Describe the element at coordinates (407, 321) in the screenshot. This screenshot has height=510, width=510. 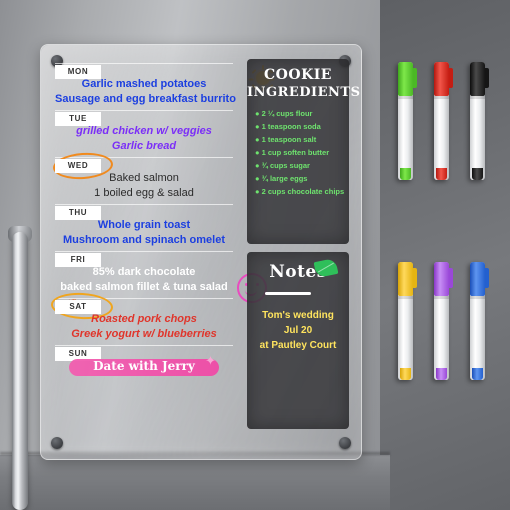
I see `yellow-marker` at that location.